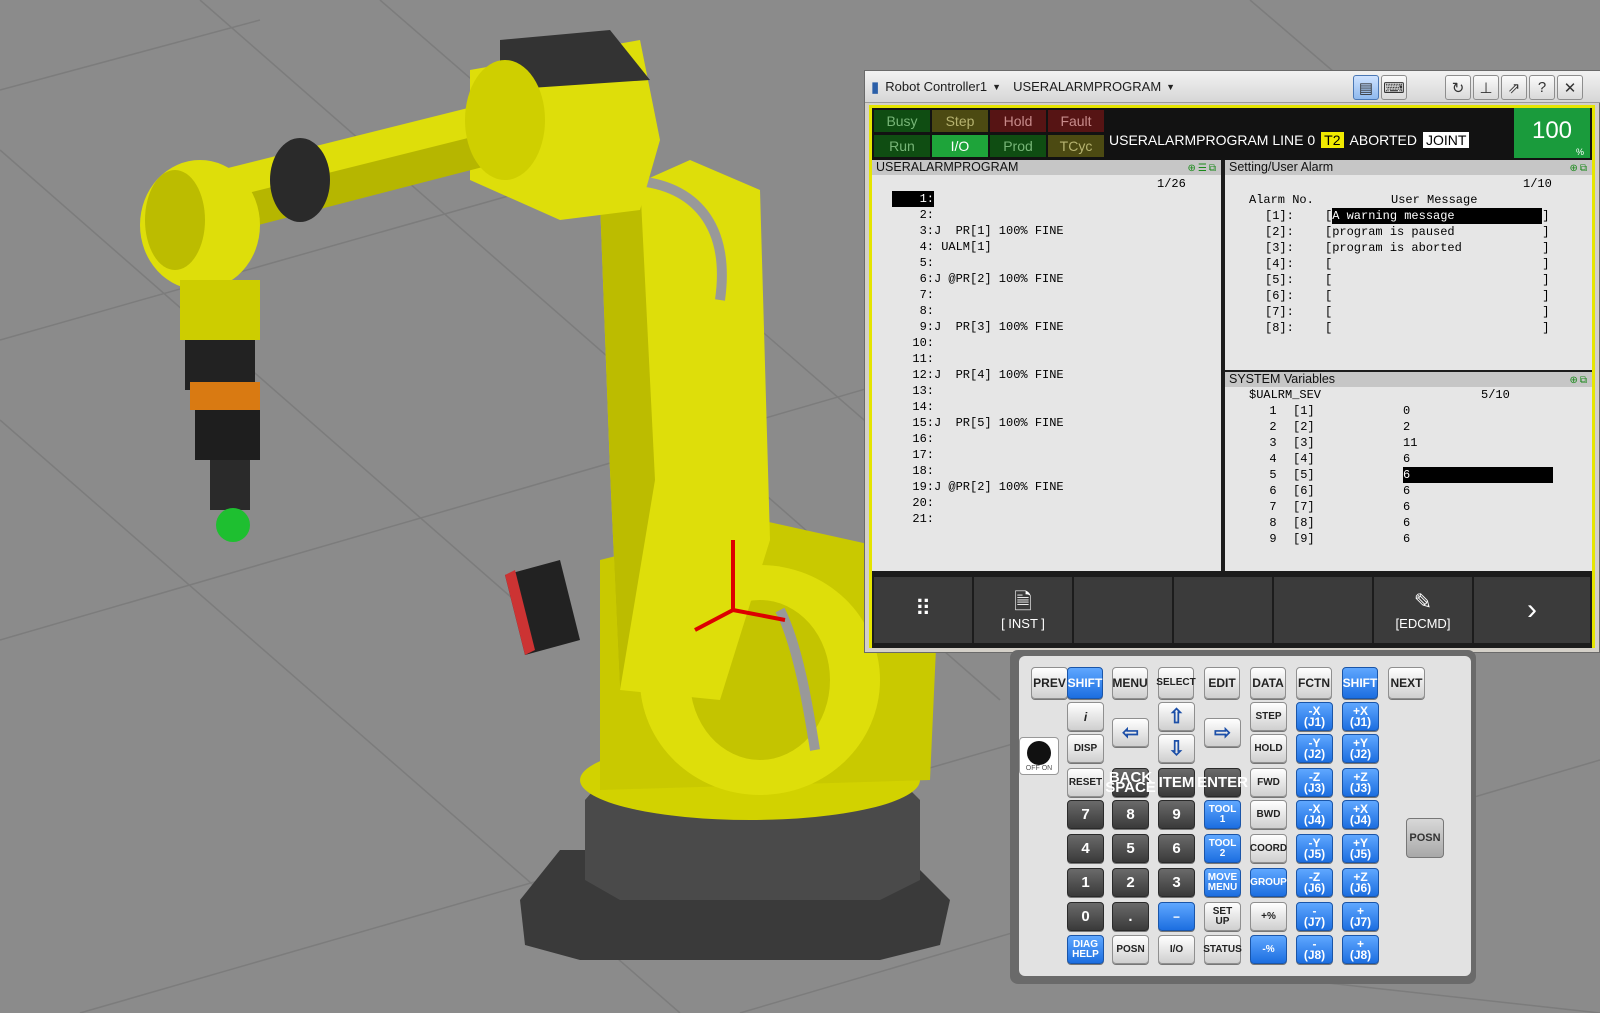 The width and height of the screenshot is (1600, 1013). Describe the element at coordinates (1418, 523) in the screenshot. I see `sysvar-row: 8 [8] 6` at that location.